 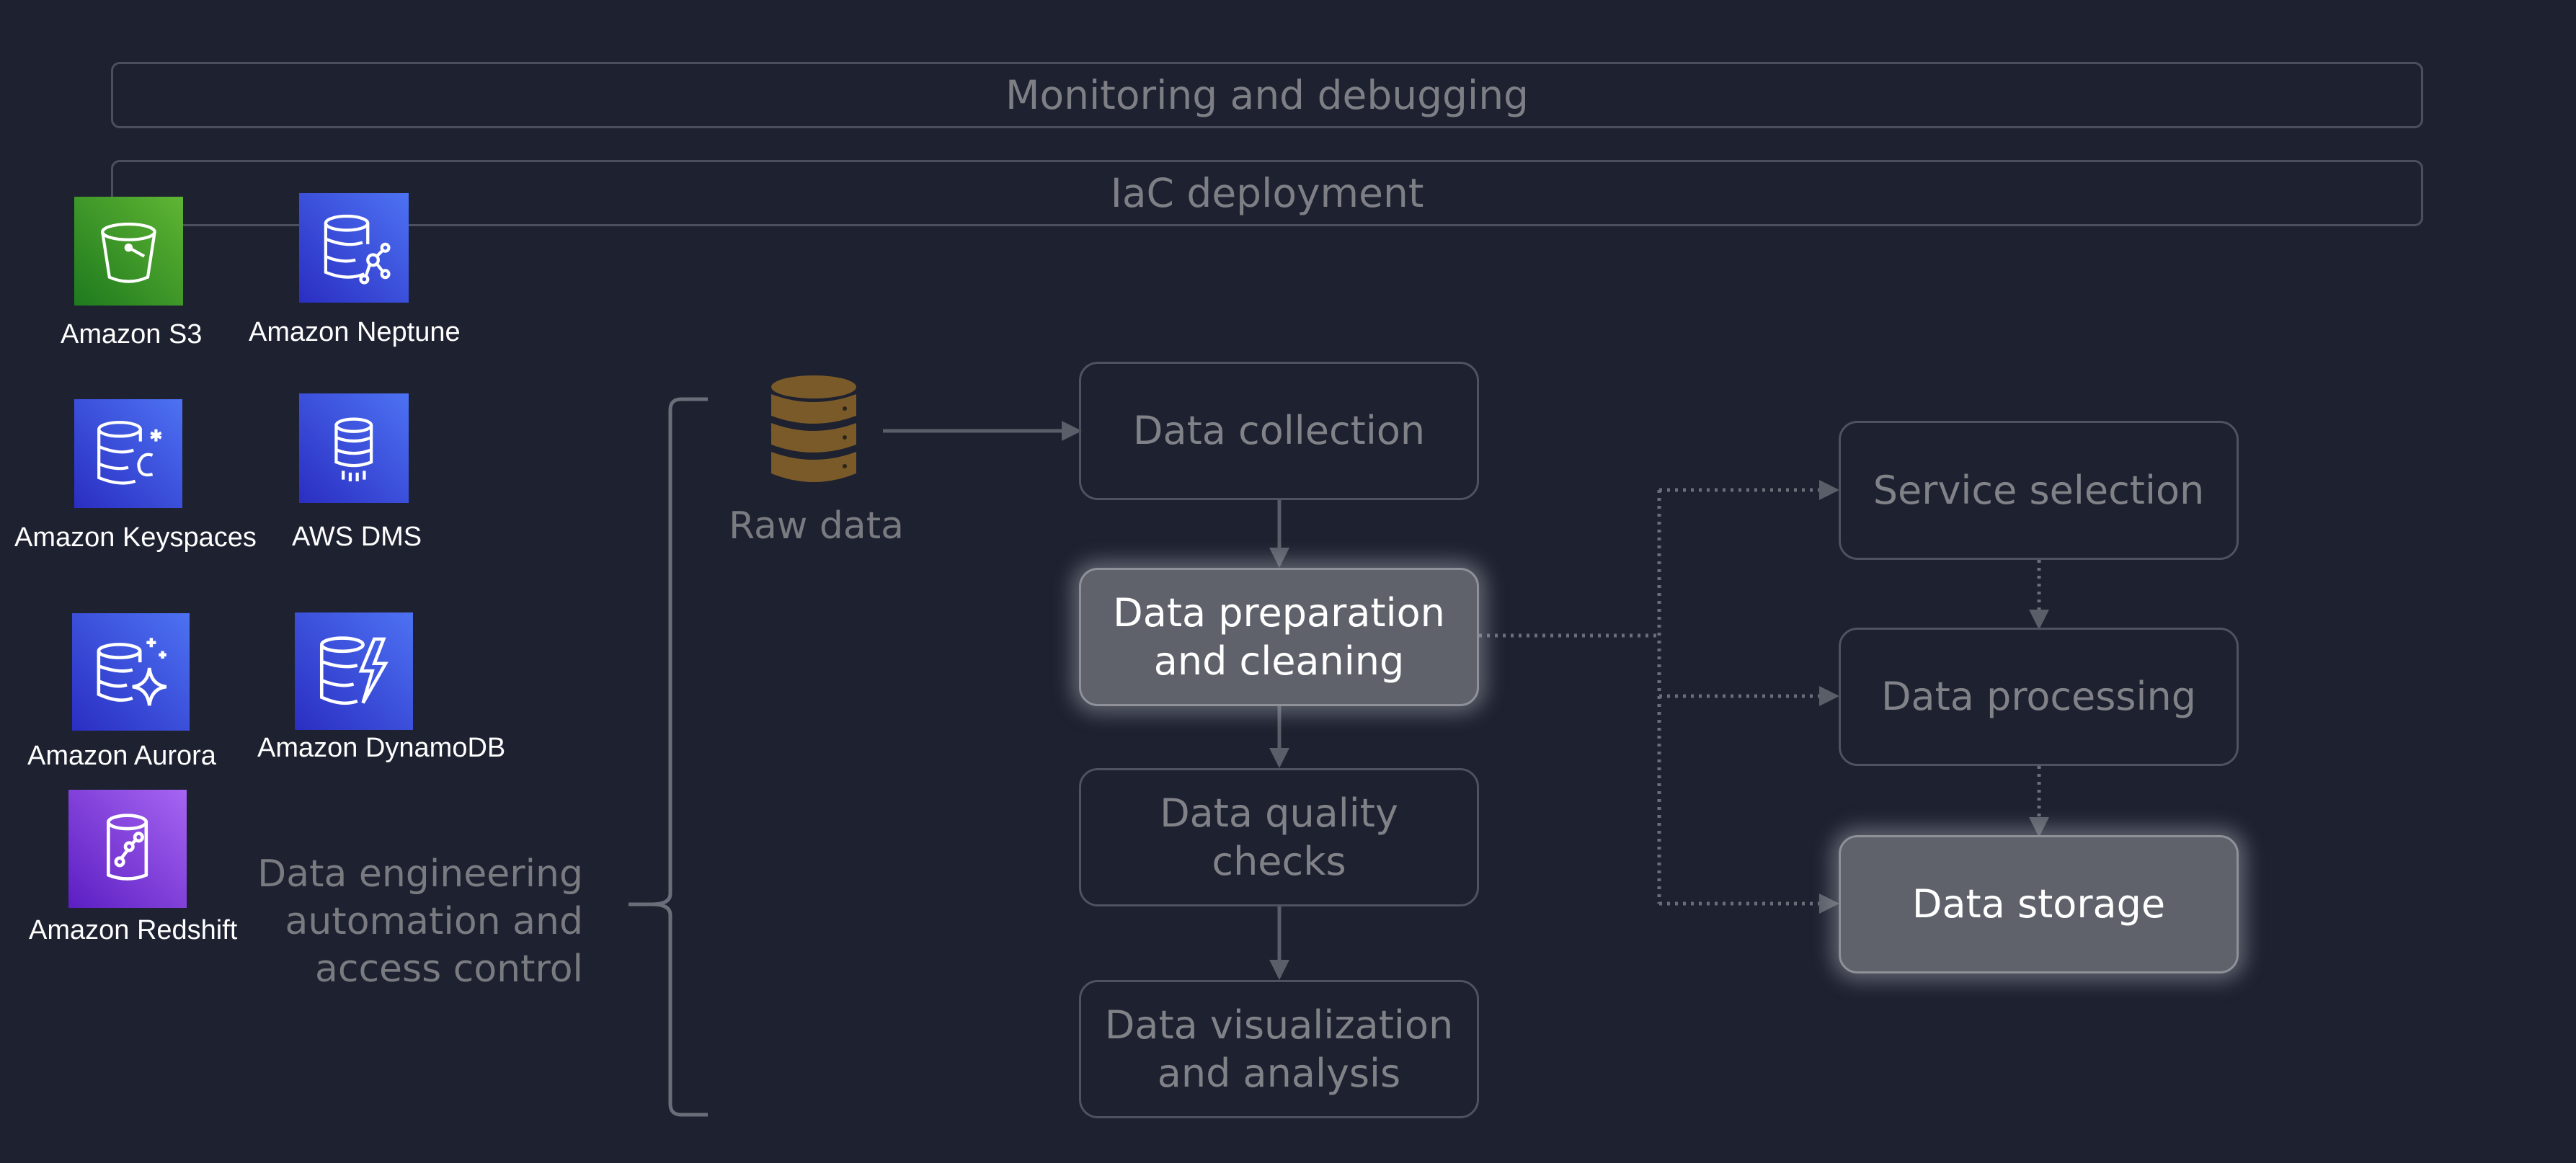 What do you see at coordinates (813, 428) in the screenshot?
I see `database-stack-icon` at bounding box center [813, 428].